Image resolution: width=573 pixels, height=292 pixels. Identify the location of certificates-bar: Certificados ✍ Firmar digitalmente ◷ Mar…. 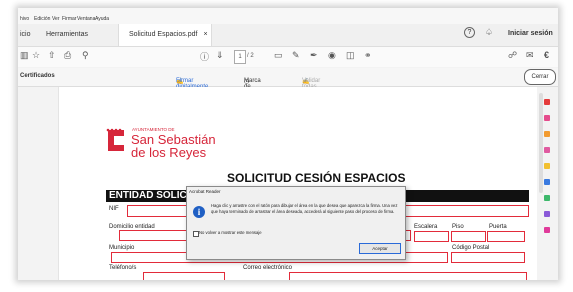
(288, 85).